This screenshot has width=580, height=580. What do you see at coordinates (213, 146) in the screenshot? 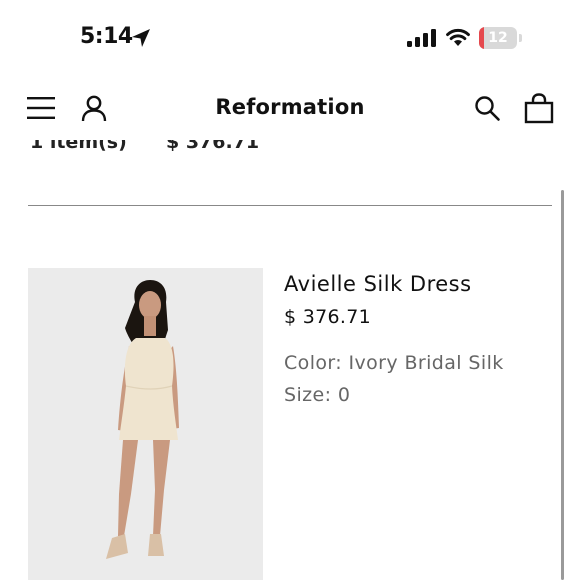
I see `cart-total: $ 376.71` at bounding box center [213, 146].